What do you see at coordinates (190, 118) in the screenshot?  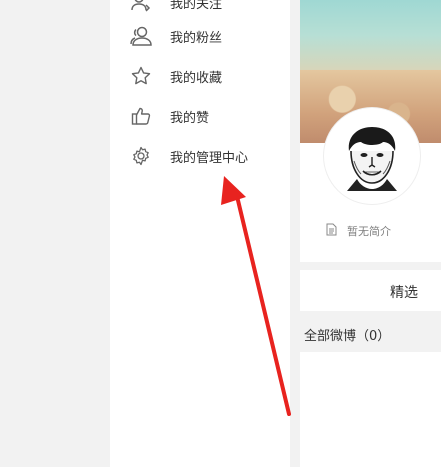 I see `sidebar-item-label: 我的赞` at bounding box center [190, 118].